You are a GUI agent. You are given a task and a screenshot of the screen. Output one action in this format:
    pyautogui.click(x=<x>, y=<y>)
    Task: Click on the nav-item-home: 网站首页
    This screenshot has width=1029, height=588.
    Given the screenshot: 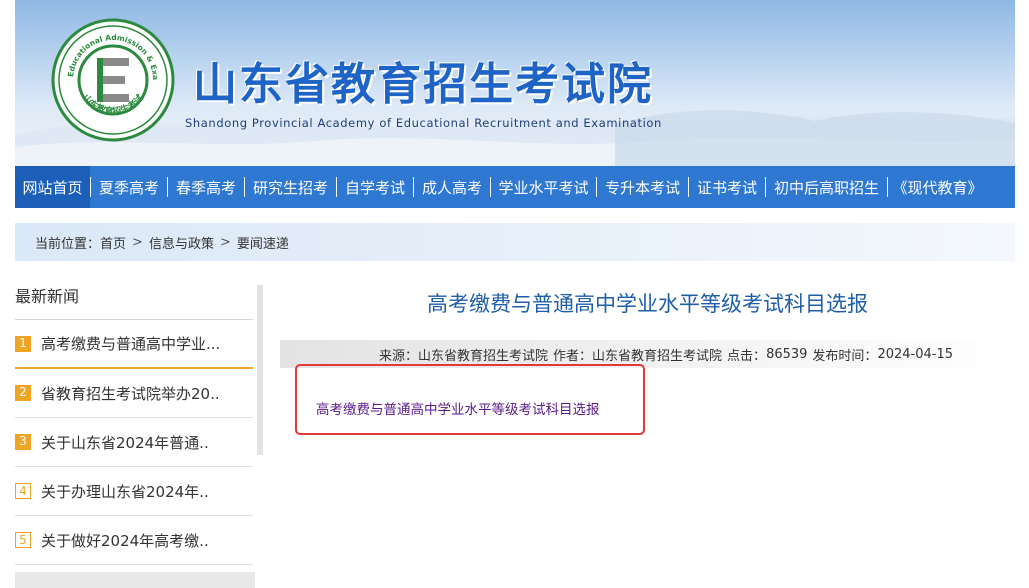 What is the action you would take?
    pyautogui.click(x=52, y=187)
    